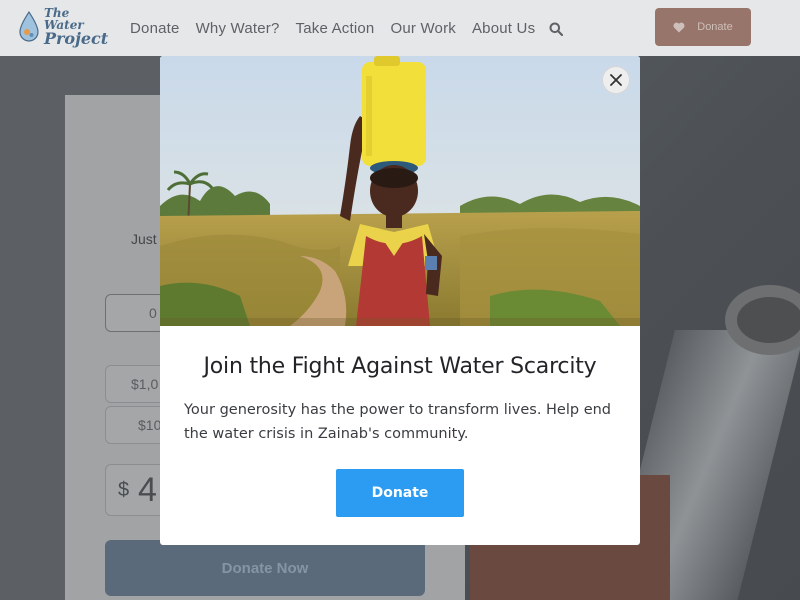 This screenshot has width=800, height=600. Describe the element at coordinates (147, 490) in the screenshot. I see `bg-amount-value: 4` at that location.